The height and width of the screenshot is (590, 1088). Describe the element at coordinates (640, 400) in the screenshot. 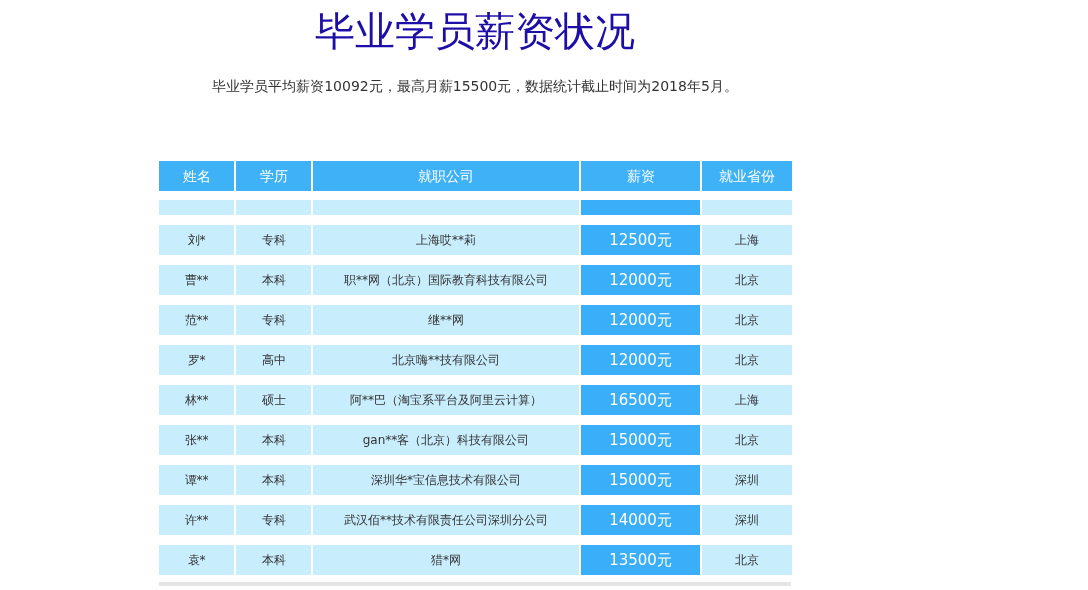

I see `salary-cell: 16500元` at that location.